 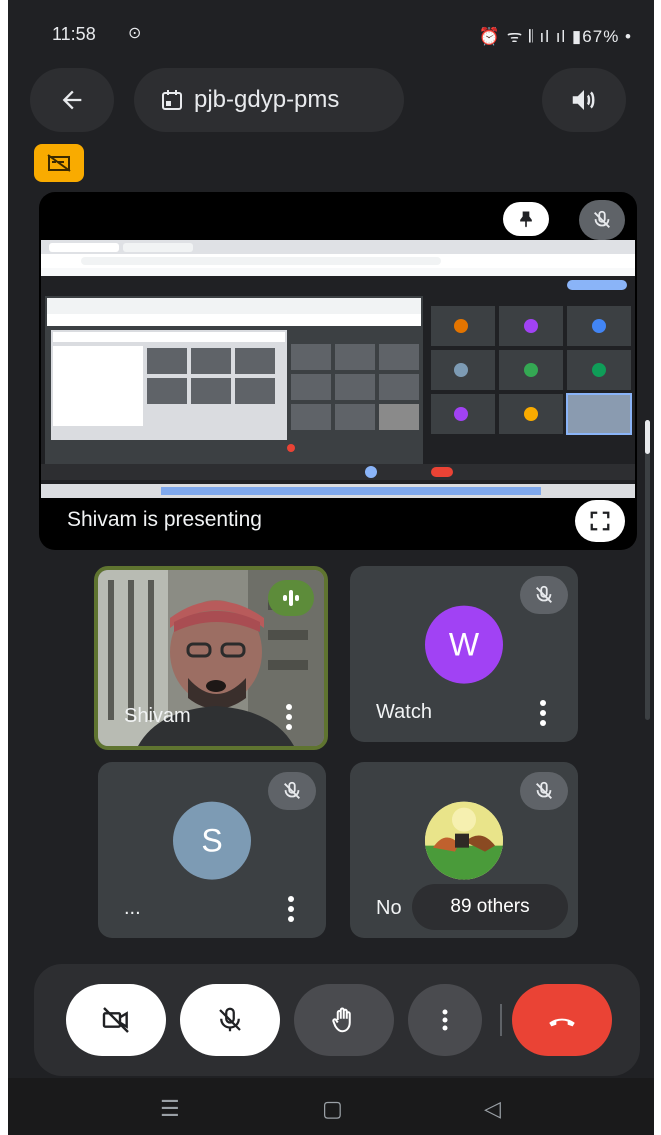 I want to click on status-icons: ⏰ ᯤ 𝄃 ıl ıl ▮67% •, so click(x=555, y=36).